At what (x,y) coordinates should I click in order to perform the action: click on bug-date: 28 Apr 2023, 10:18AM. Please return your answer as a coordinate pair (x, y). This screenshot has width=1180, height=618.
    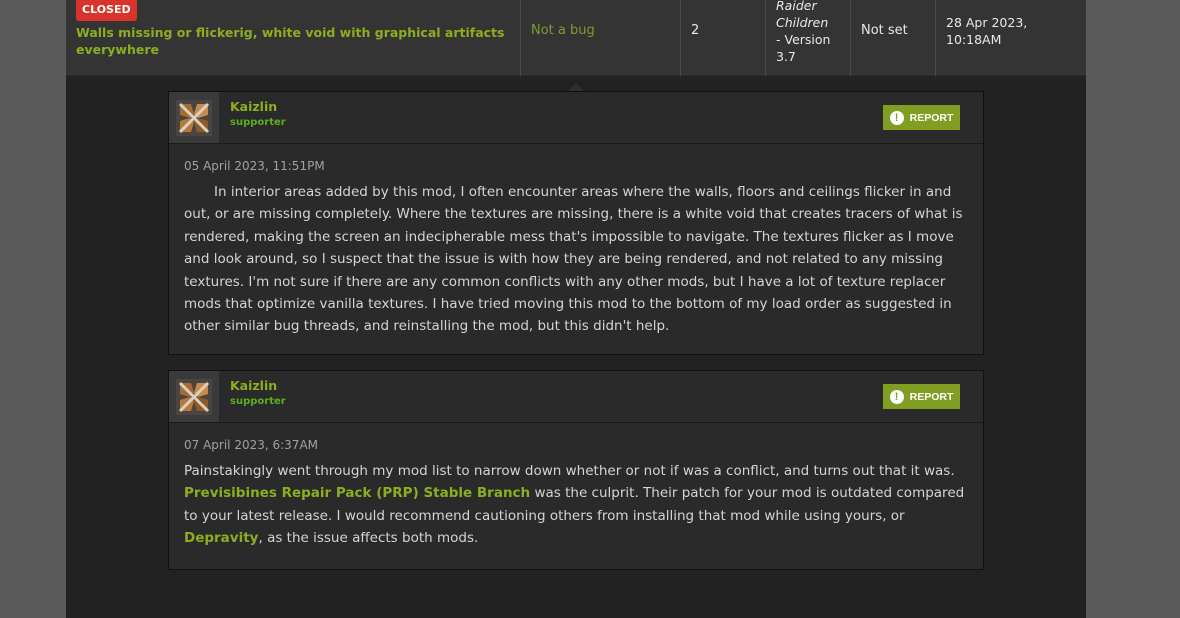
    Looking at the image, I should click on (1011, 31).